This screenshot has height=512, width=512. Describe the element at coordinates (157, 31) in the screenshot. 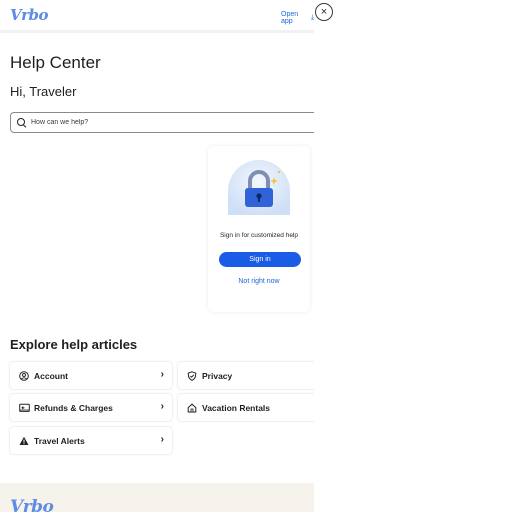

I see `divider` at that location.